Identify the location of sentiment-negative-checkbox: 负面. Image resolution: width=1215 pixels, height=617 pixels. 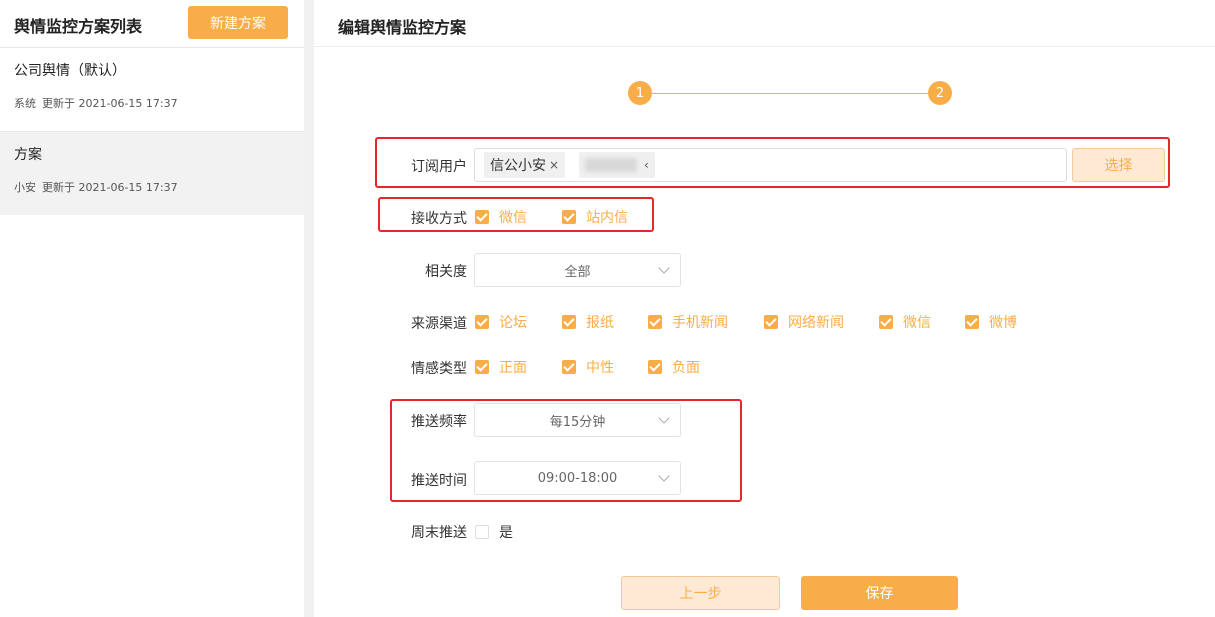
(674, 367).